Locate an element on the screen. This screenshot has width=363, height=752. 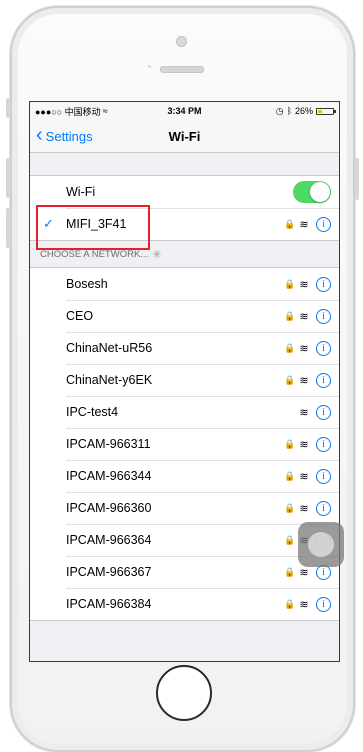
assistive-touch-inner is located at coordinates (321, 544).